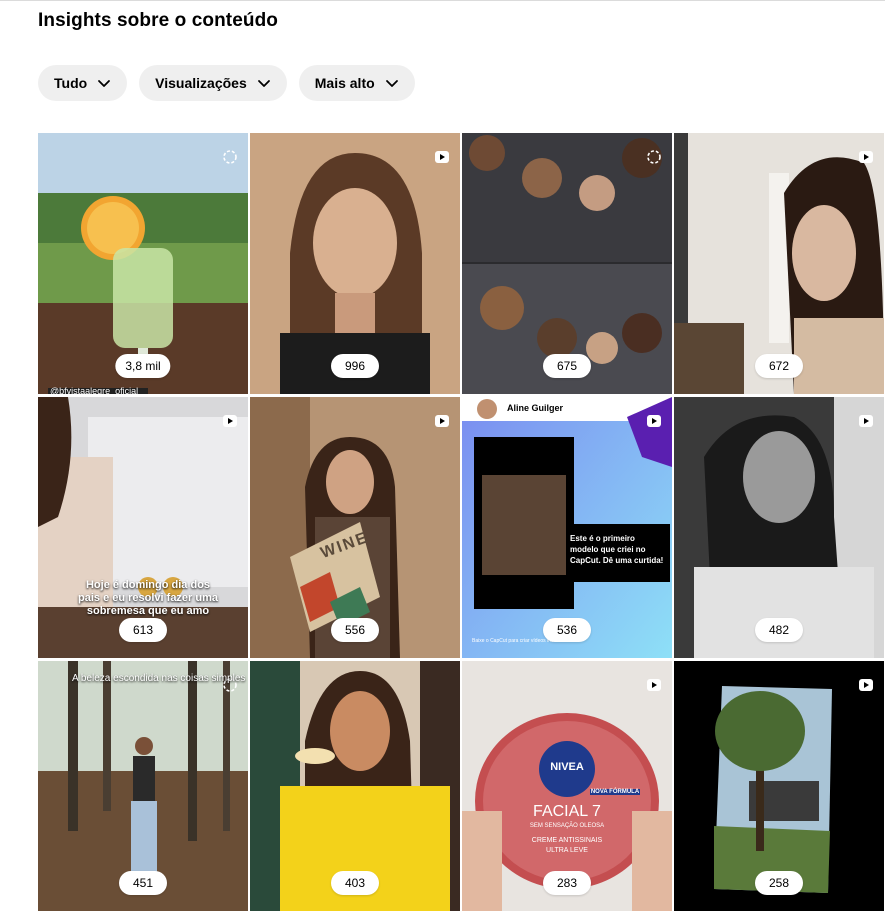 The height and width of the screenshot is (911, 885). Describe the element at coordinates (71, 83) in the screenshot. I see `filter-label: Tudo` at that location.